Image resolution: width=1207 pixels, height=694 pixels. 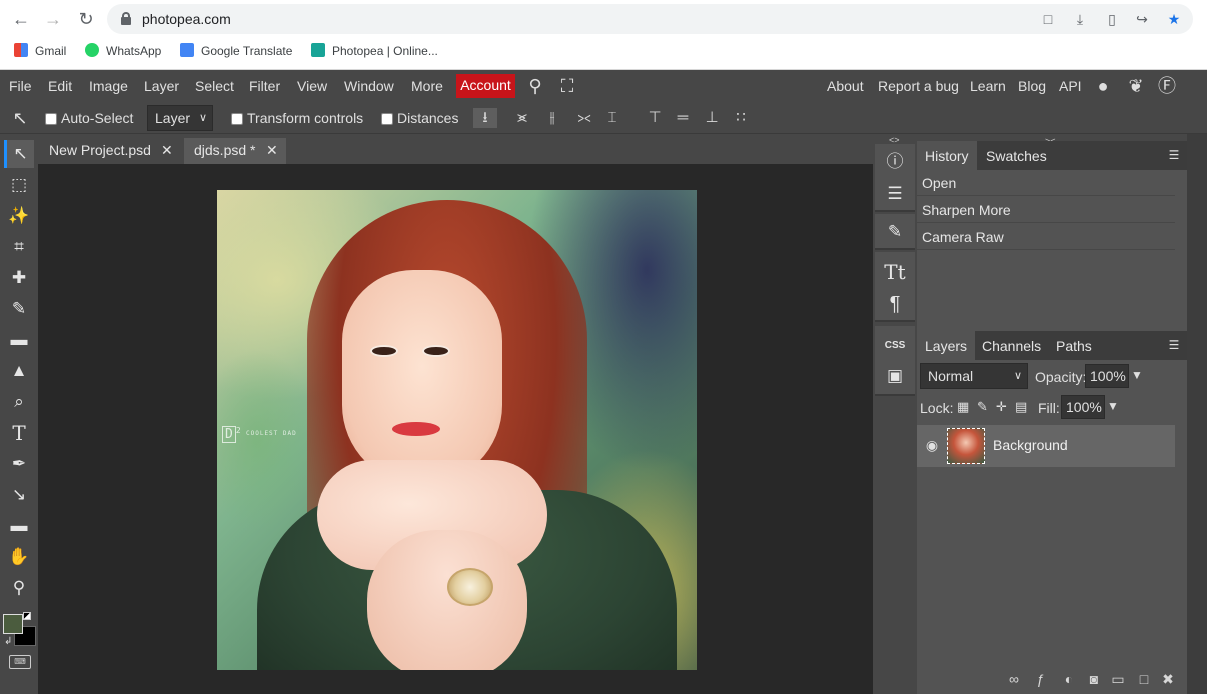 I want to click on share-icon: ↪, so click(x=1142, y=19).